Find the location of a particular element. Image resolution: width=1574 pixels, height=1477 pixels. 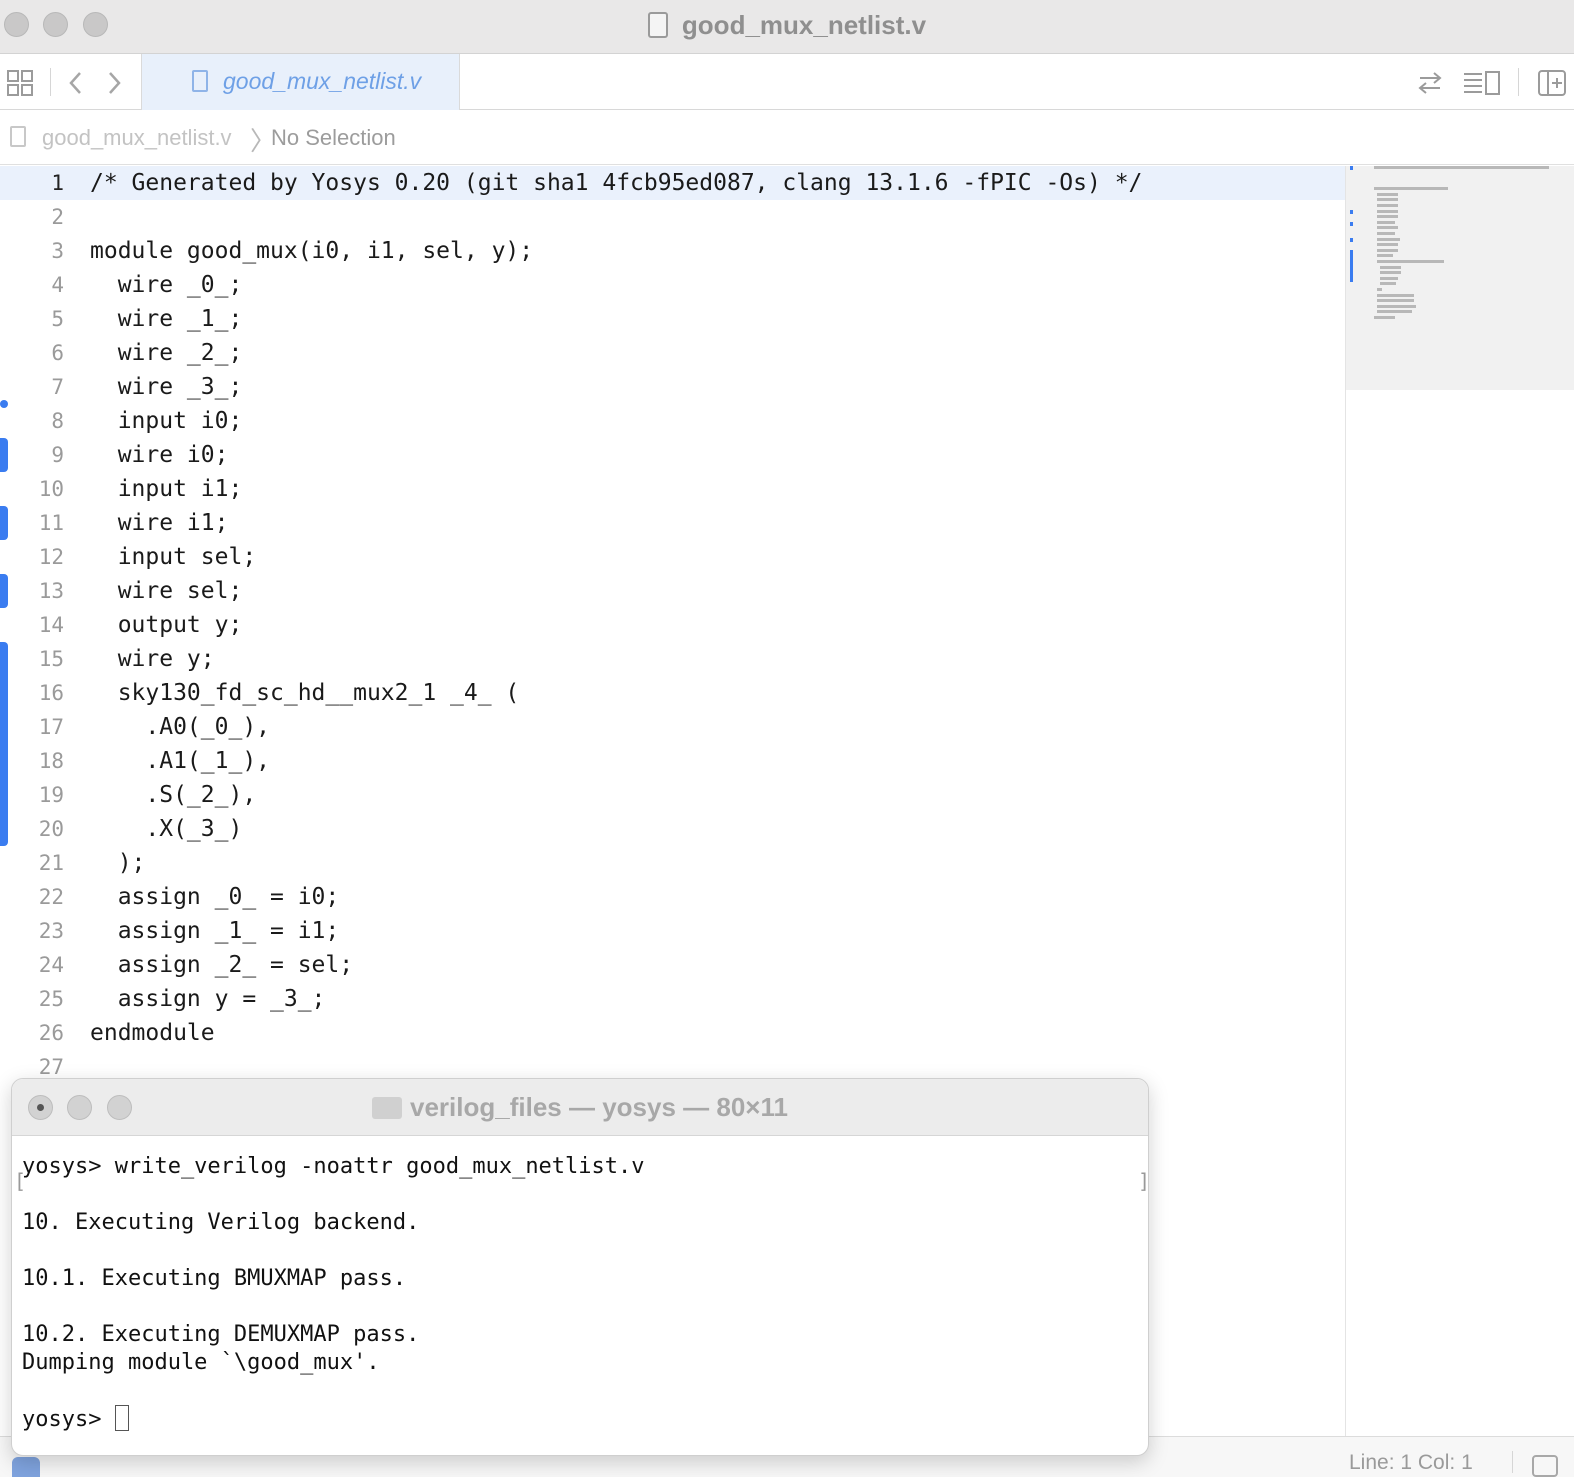

tab-good-mux-netlist: good_mux_netlist.v is located at coordinates (300, 82).